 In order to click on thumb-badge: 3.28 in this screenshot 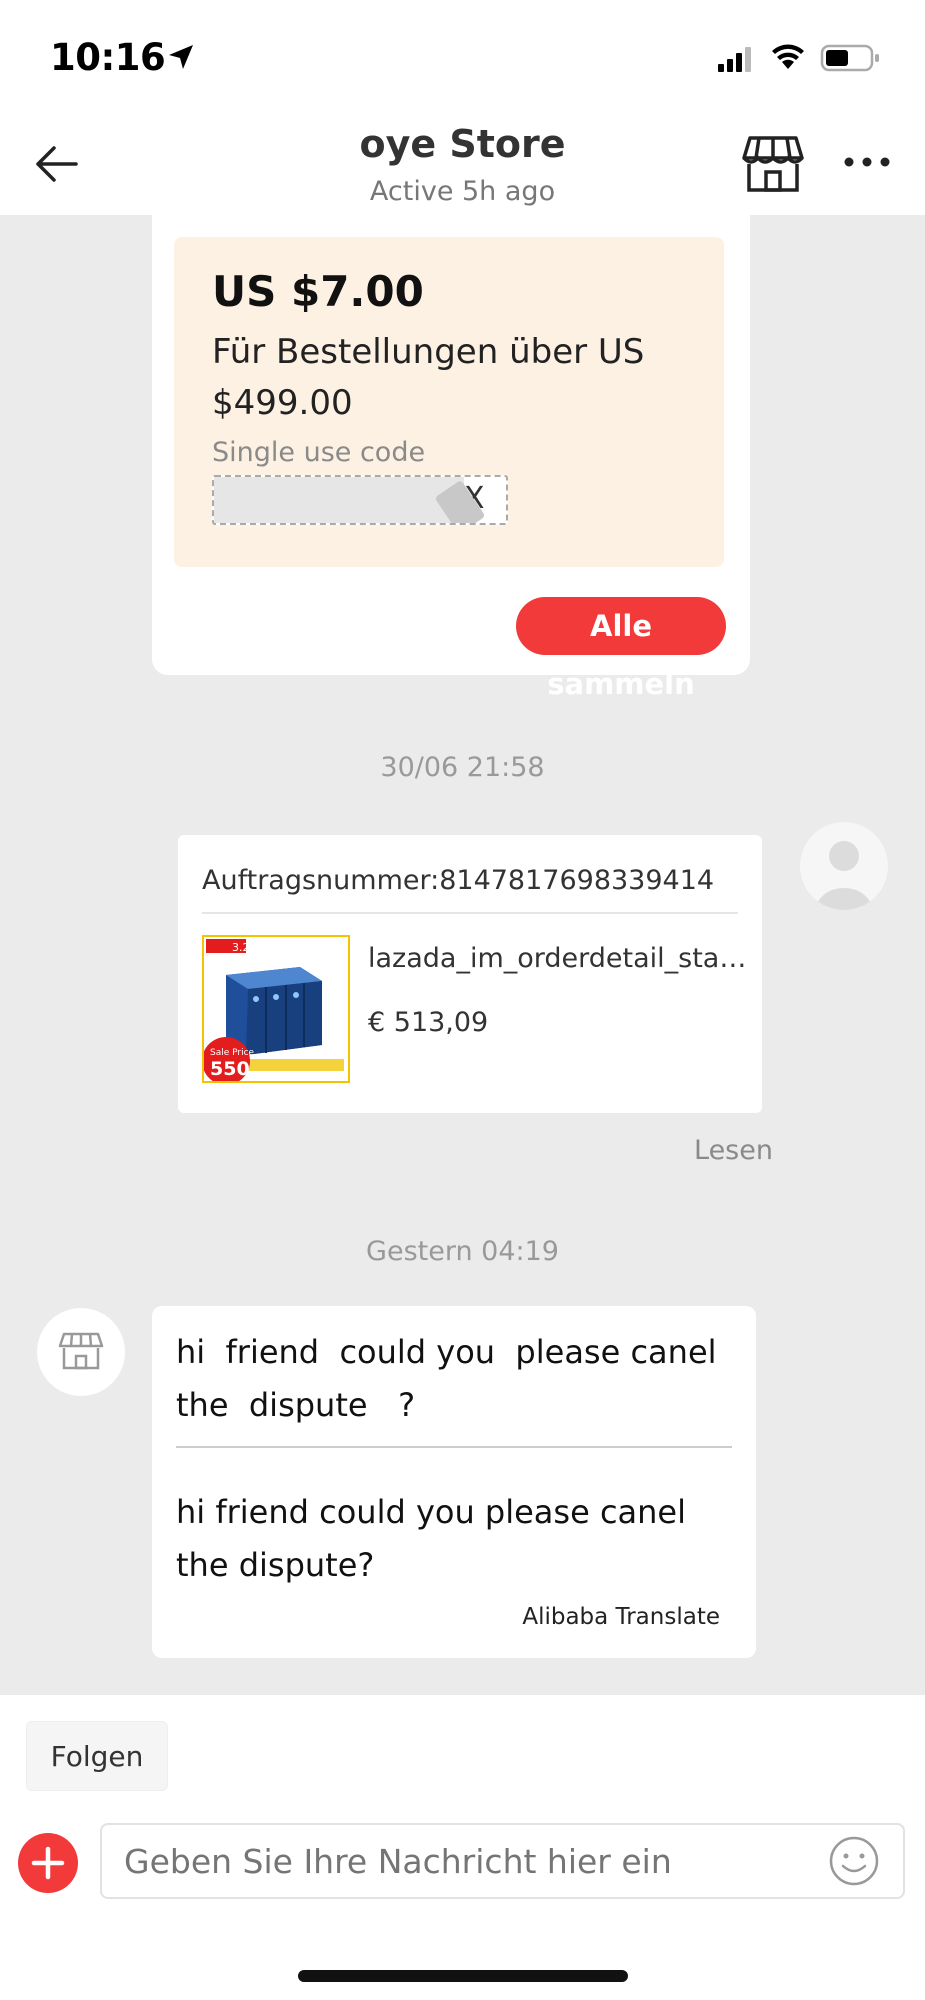, I will do `click(244, 947)`.